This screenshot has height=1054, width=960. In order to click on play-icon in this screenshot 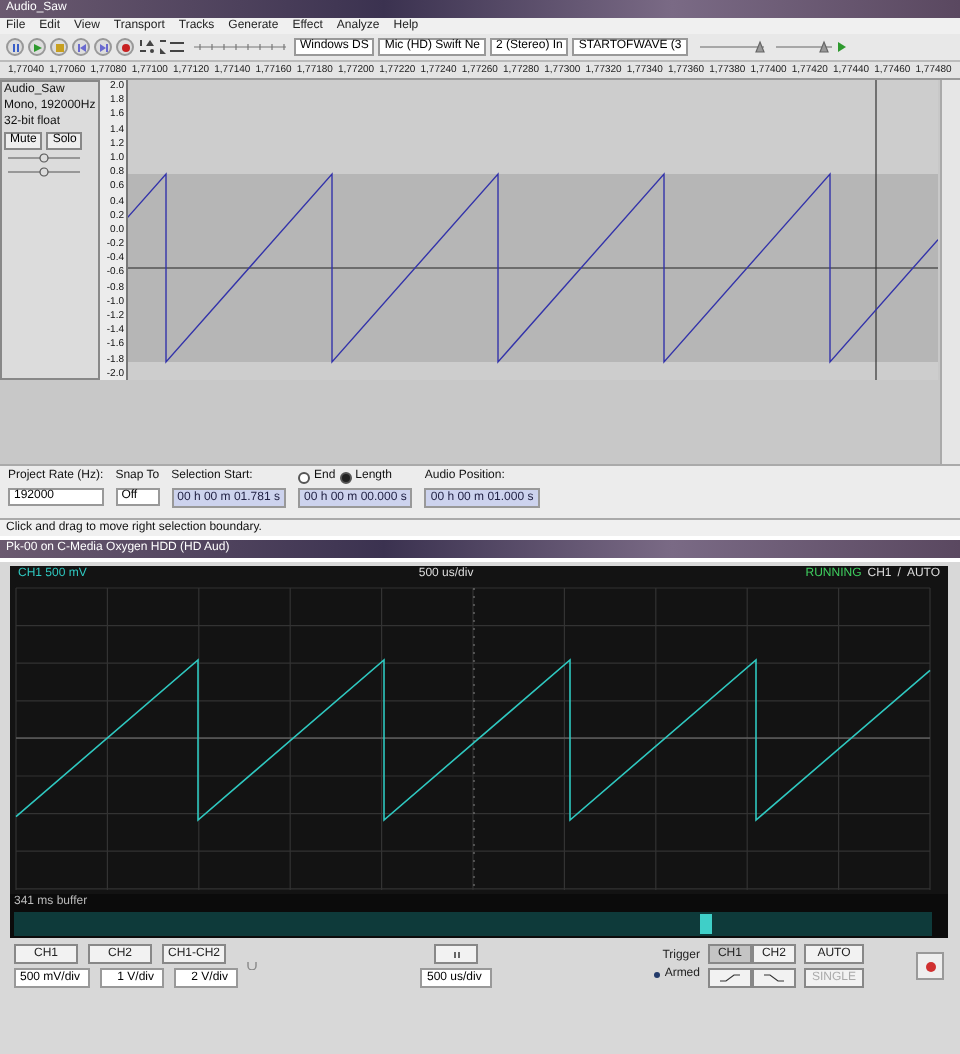, I will do `click(37, 47)`.